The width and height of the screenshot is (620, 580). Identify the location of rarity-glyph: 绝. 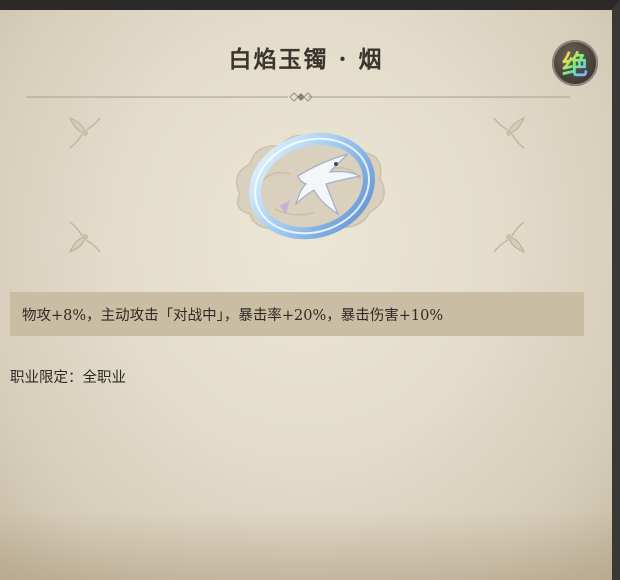
(575, 63).